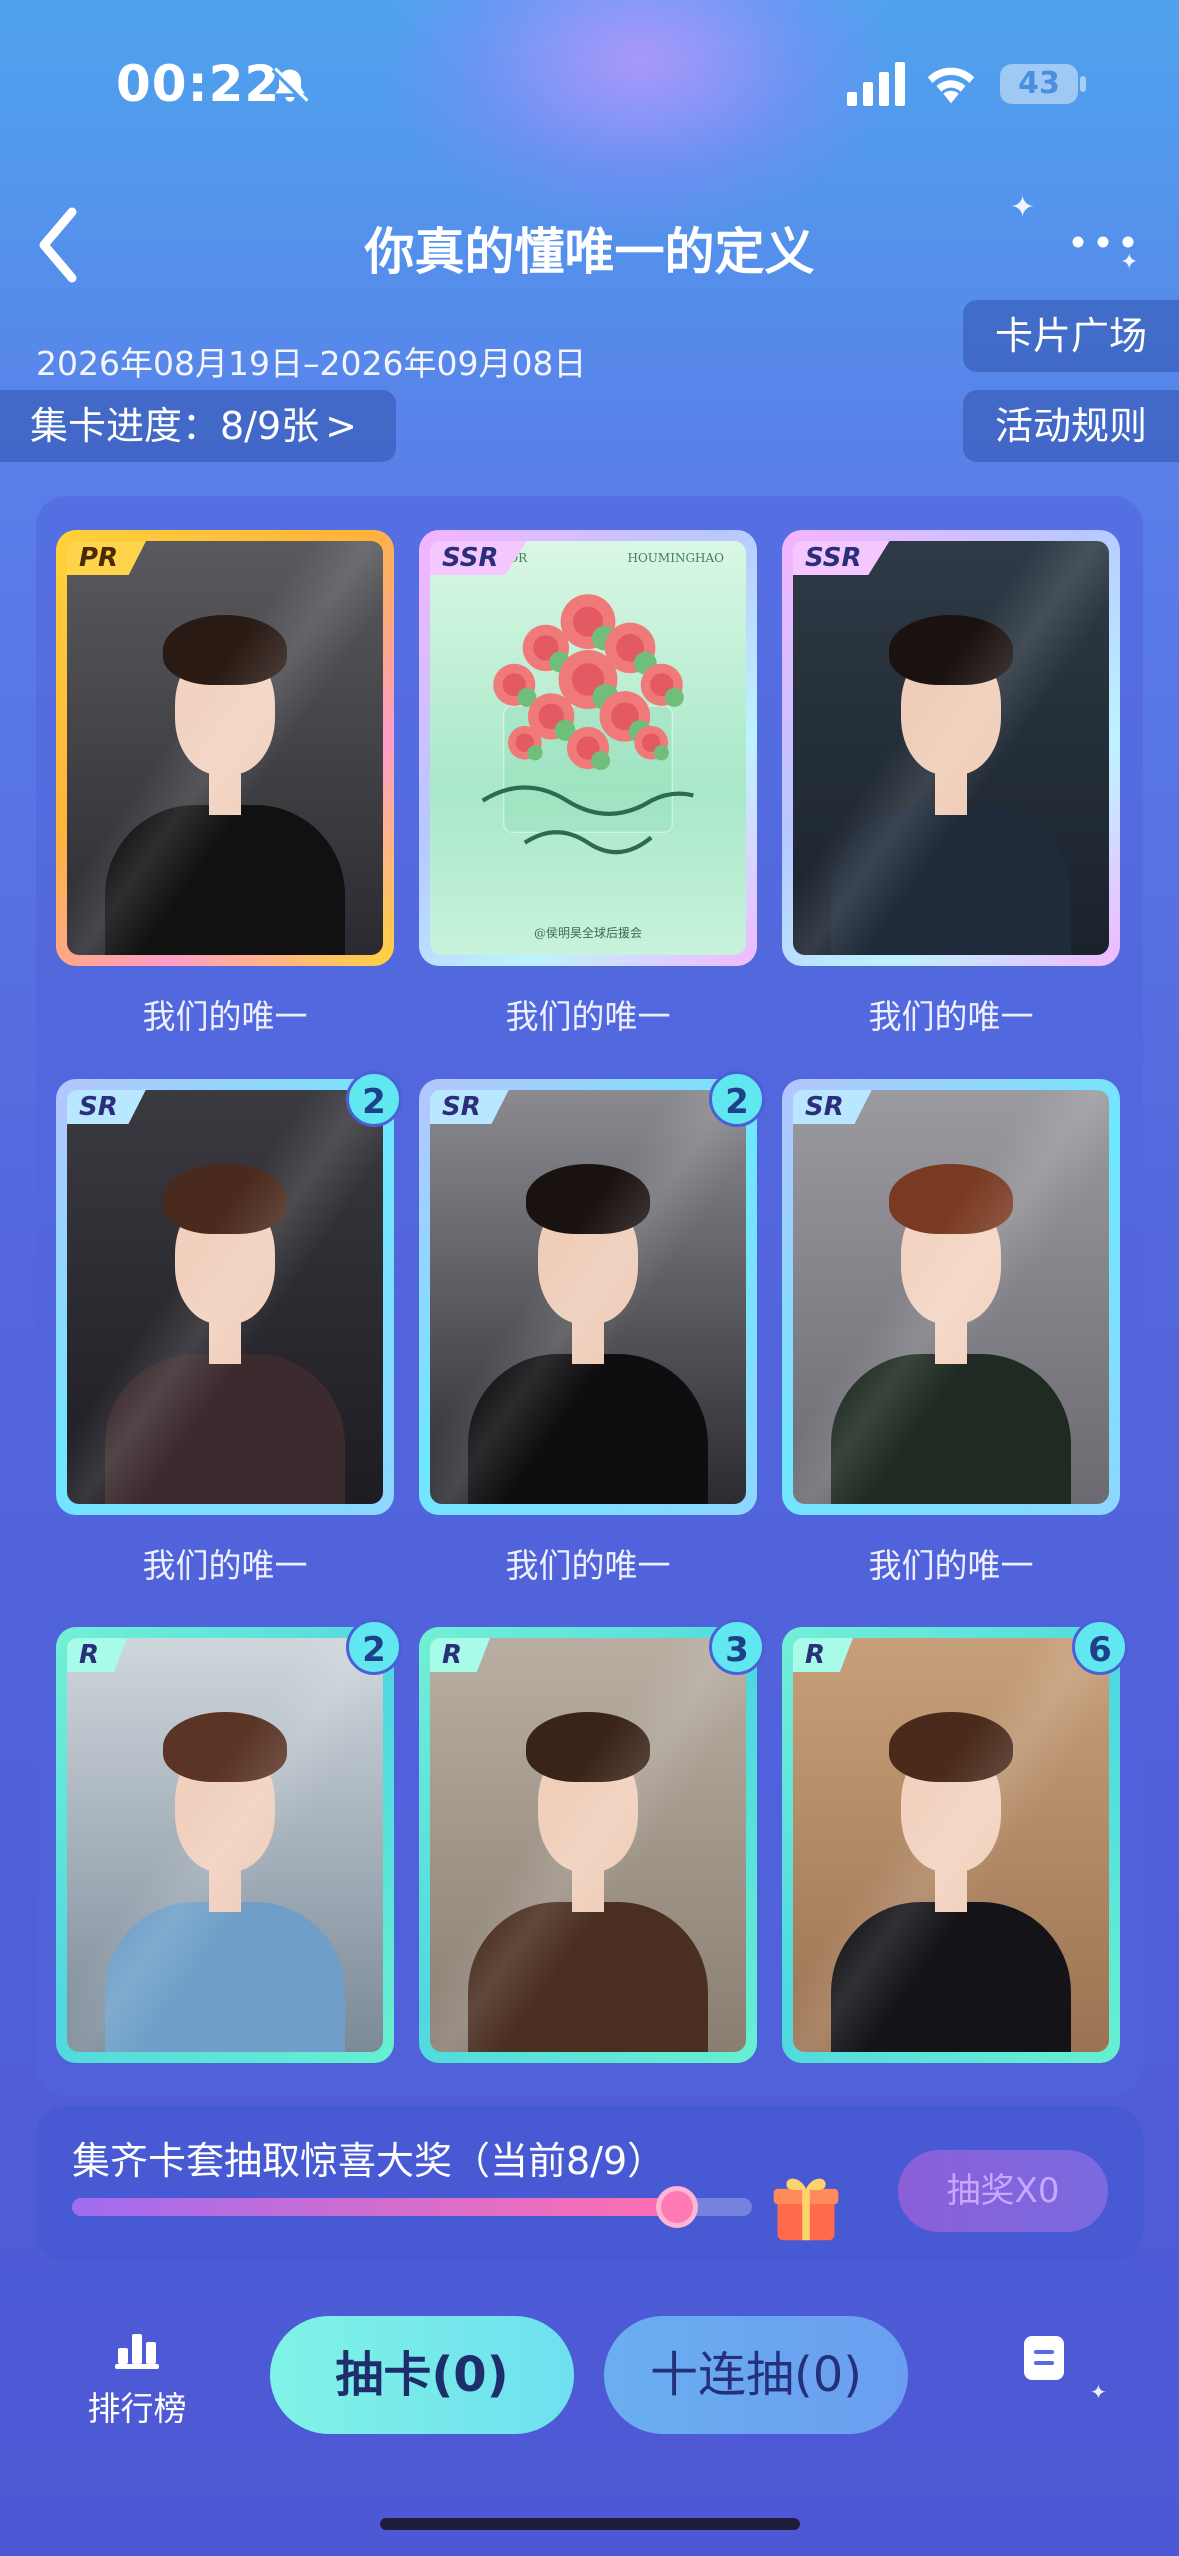 The image size is (1179, 2556). I want to click on gift-icon, so click(806, 2209).